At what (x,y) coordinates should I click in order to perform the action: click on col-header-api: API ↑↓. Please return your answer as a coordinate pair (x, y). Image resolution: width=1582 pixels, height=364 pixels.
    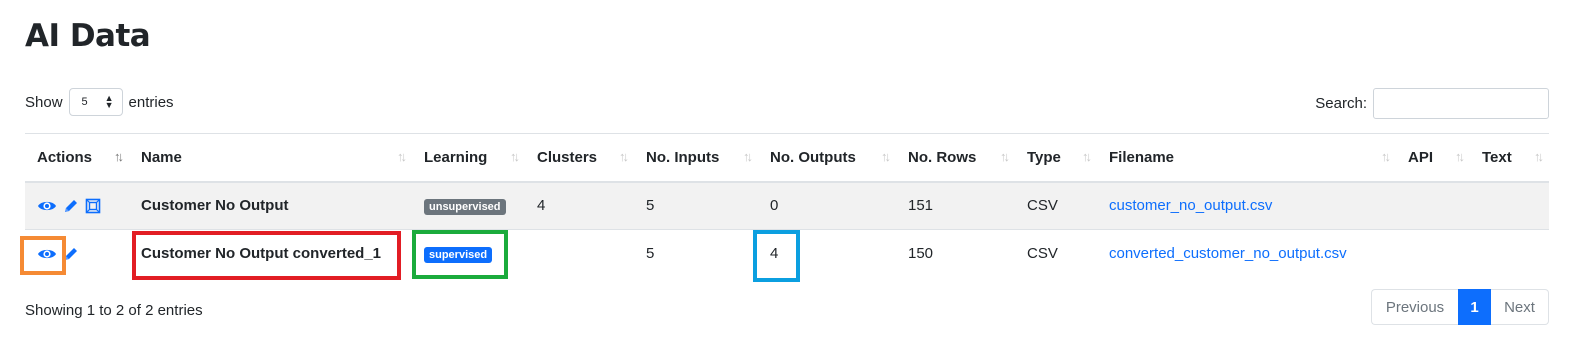
    Looking at the image, I should click on (1433, 158).